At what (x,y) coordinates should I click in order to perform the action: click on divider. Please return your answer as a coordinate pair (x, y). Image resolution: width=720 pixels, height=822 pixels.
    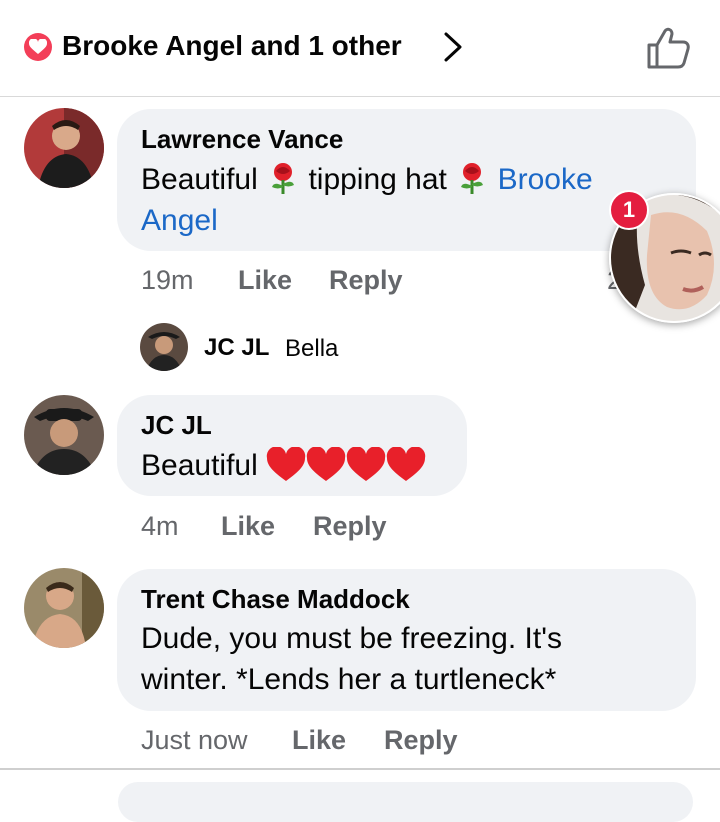
    Looking at the image, I should click on (360, 769).